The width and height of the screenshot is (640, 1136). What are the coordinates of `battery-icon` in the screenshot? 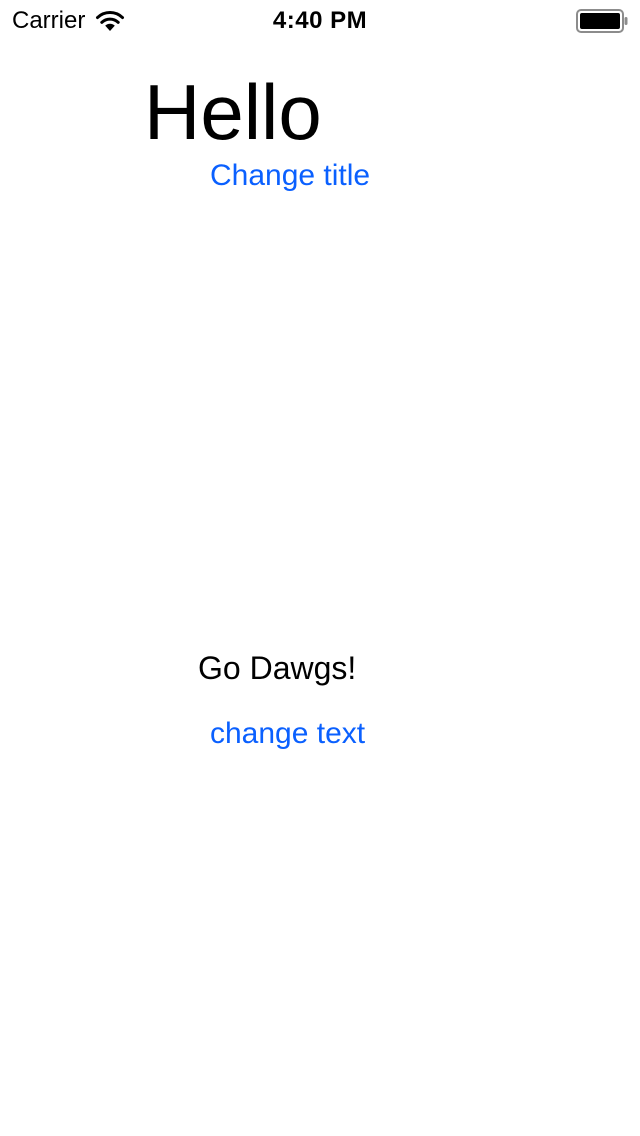 It's located at (602, 21).